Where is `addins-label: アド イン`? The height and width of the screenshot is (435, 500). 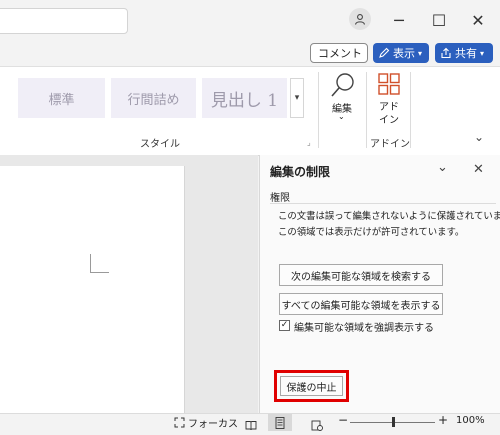
addins-label: アド イン is located at coordinates (389, 114).